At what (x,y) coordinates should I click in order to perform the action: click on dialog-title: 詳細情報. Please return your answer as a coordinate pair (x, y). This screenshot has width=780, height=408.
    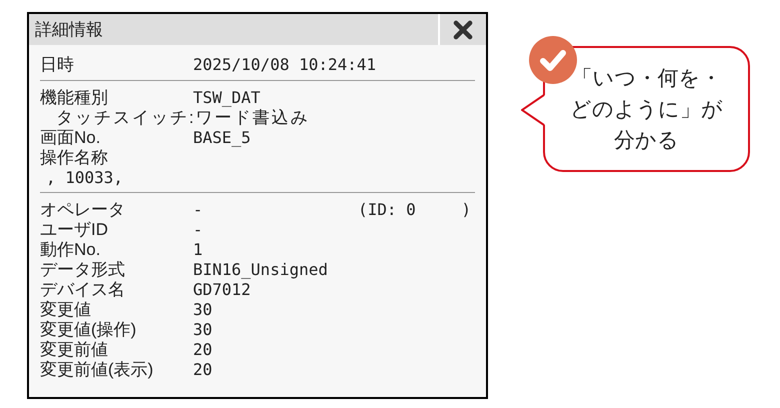
    Looking at the image, I should click on (69, 30).